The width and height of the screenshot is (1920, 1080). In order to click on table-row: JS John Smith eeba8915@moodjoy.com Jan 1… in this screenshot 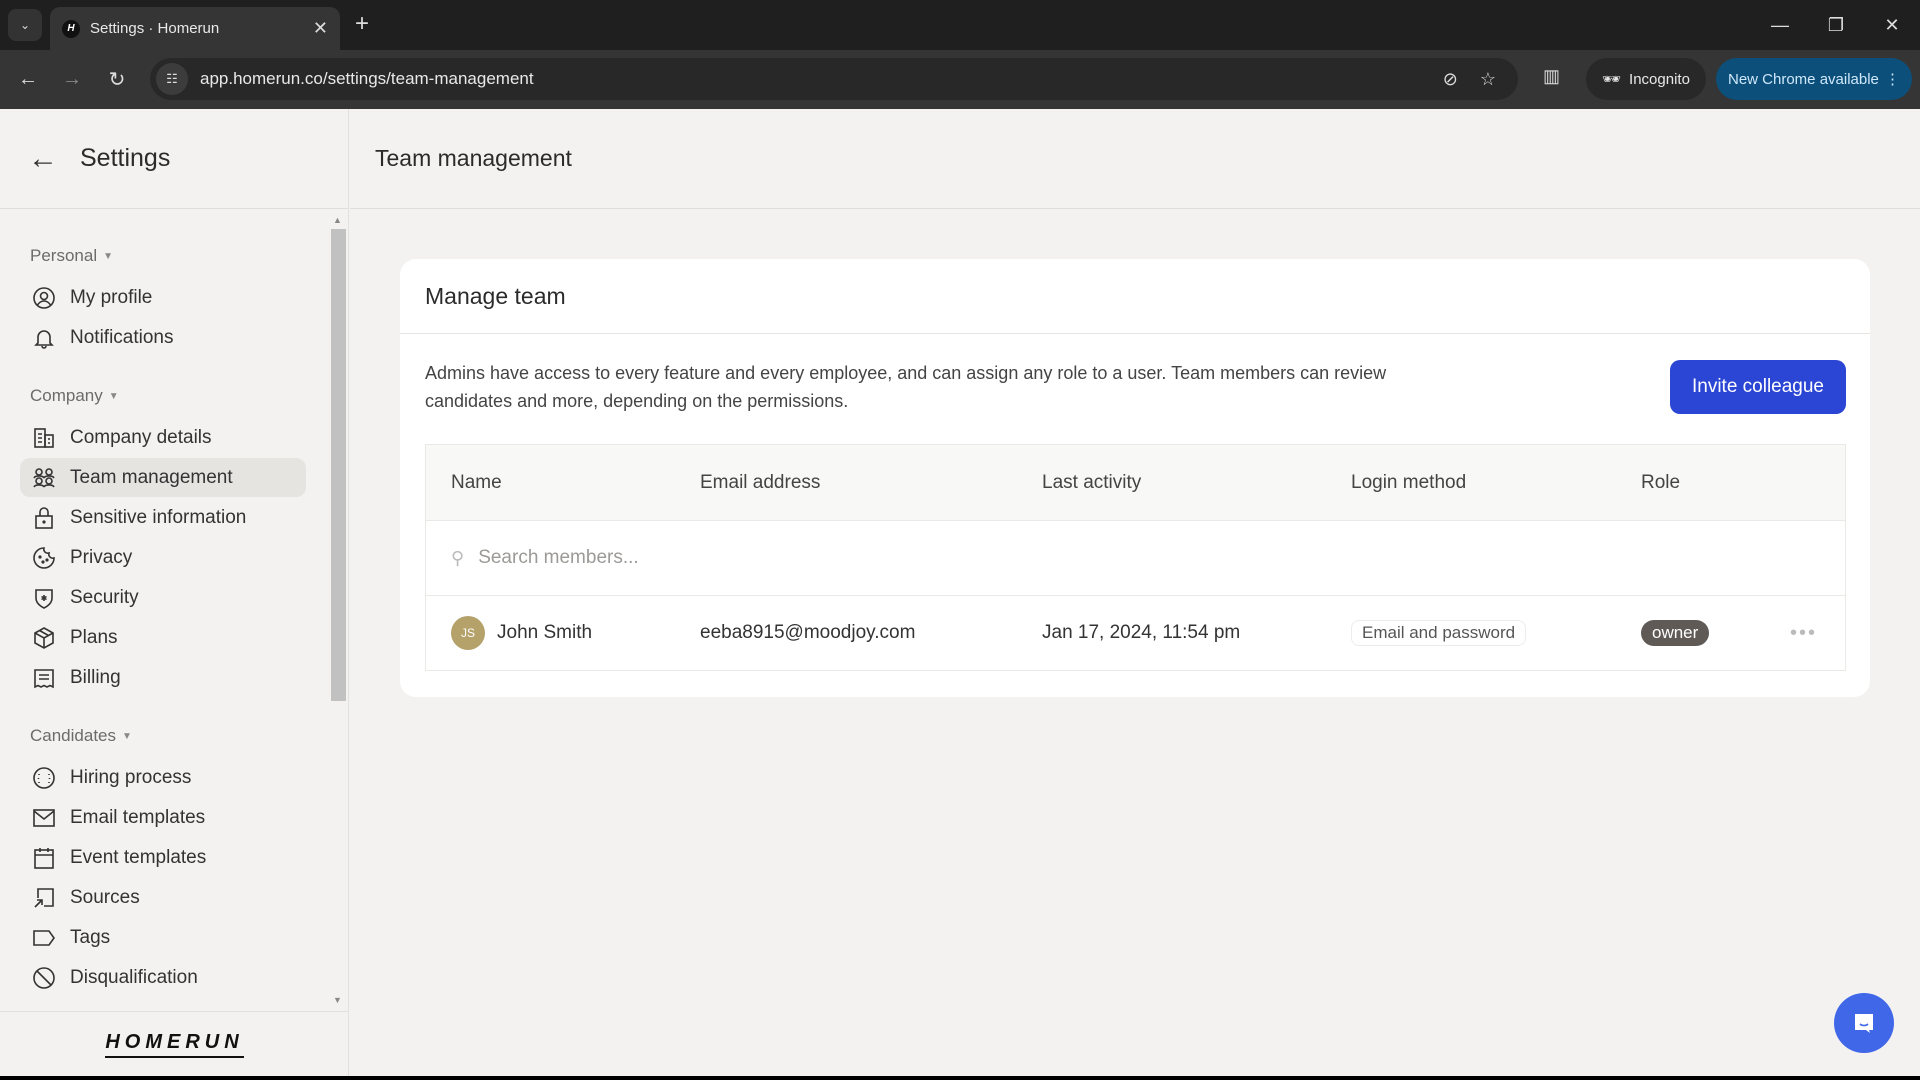, I will do `click(1135, 633)`.